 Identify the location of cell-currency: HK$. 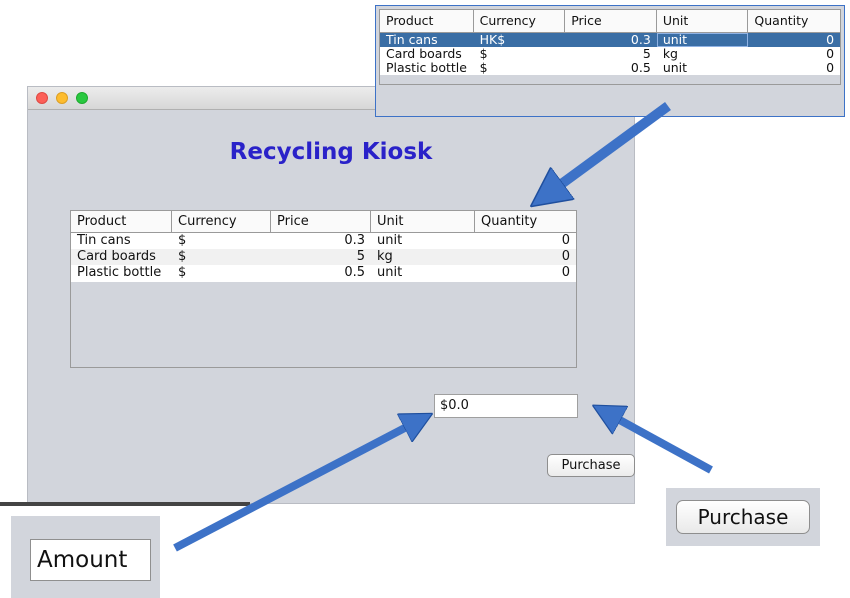
(492, 40).